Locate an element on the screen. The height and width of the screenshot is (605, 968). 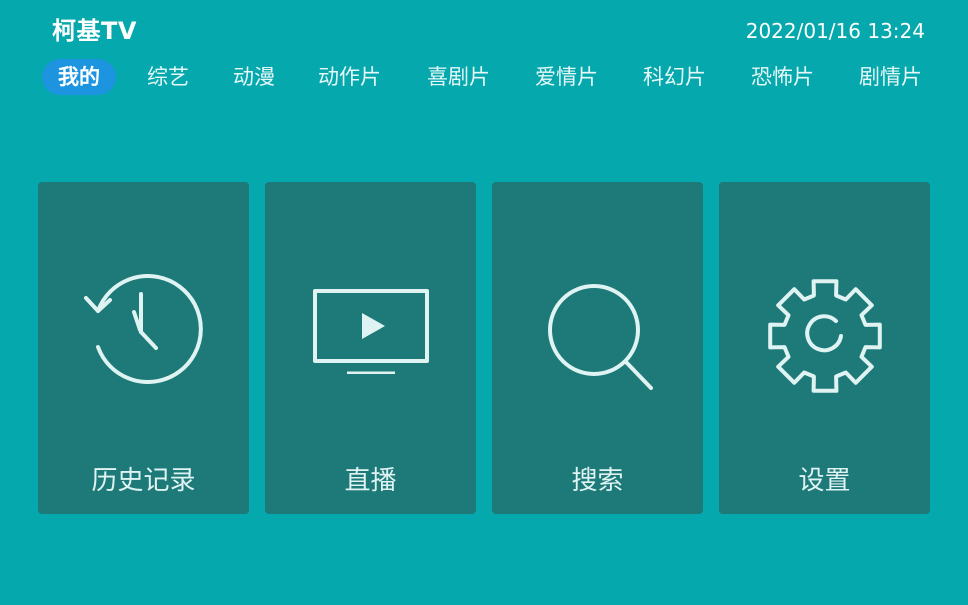
history-tile: 历史记录 is located at coordinates (143, 348).